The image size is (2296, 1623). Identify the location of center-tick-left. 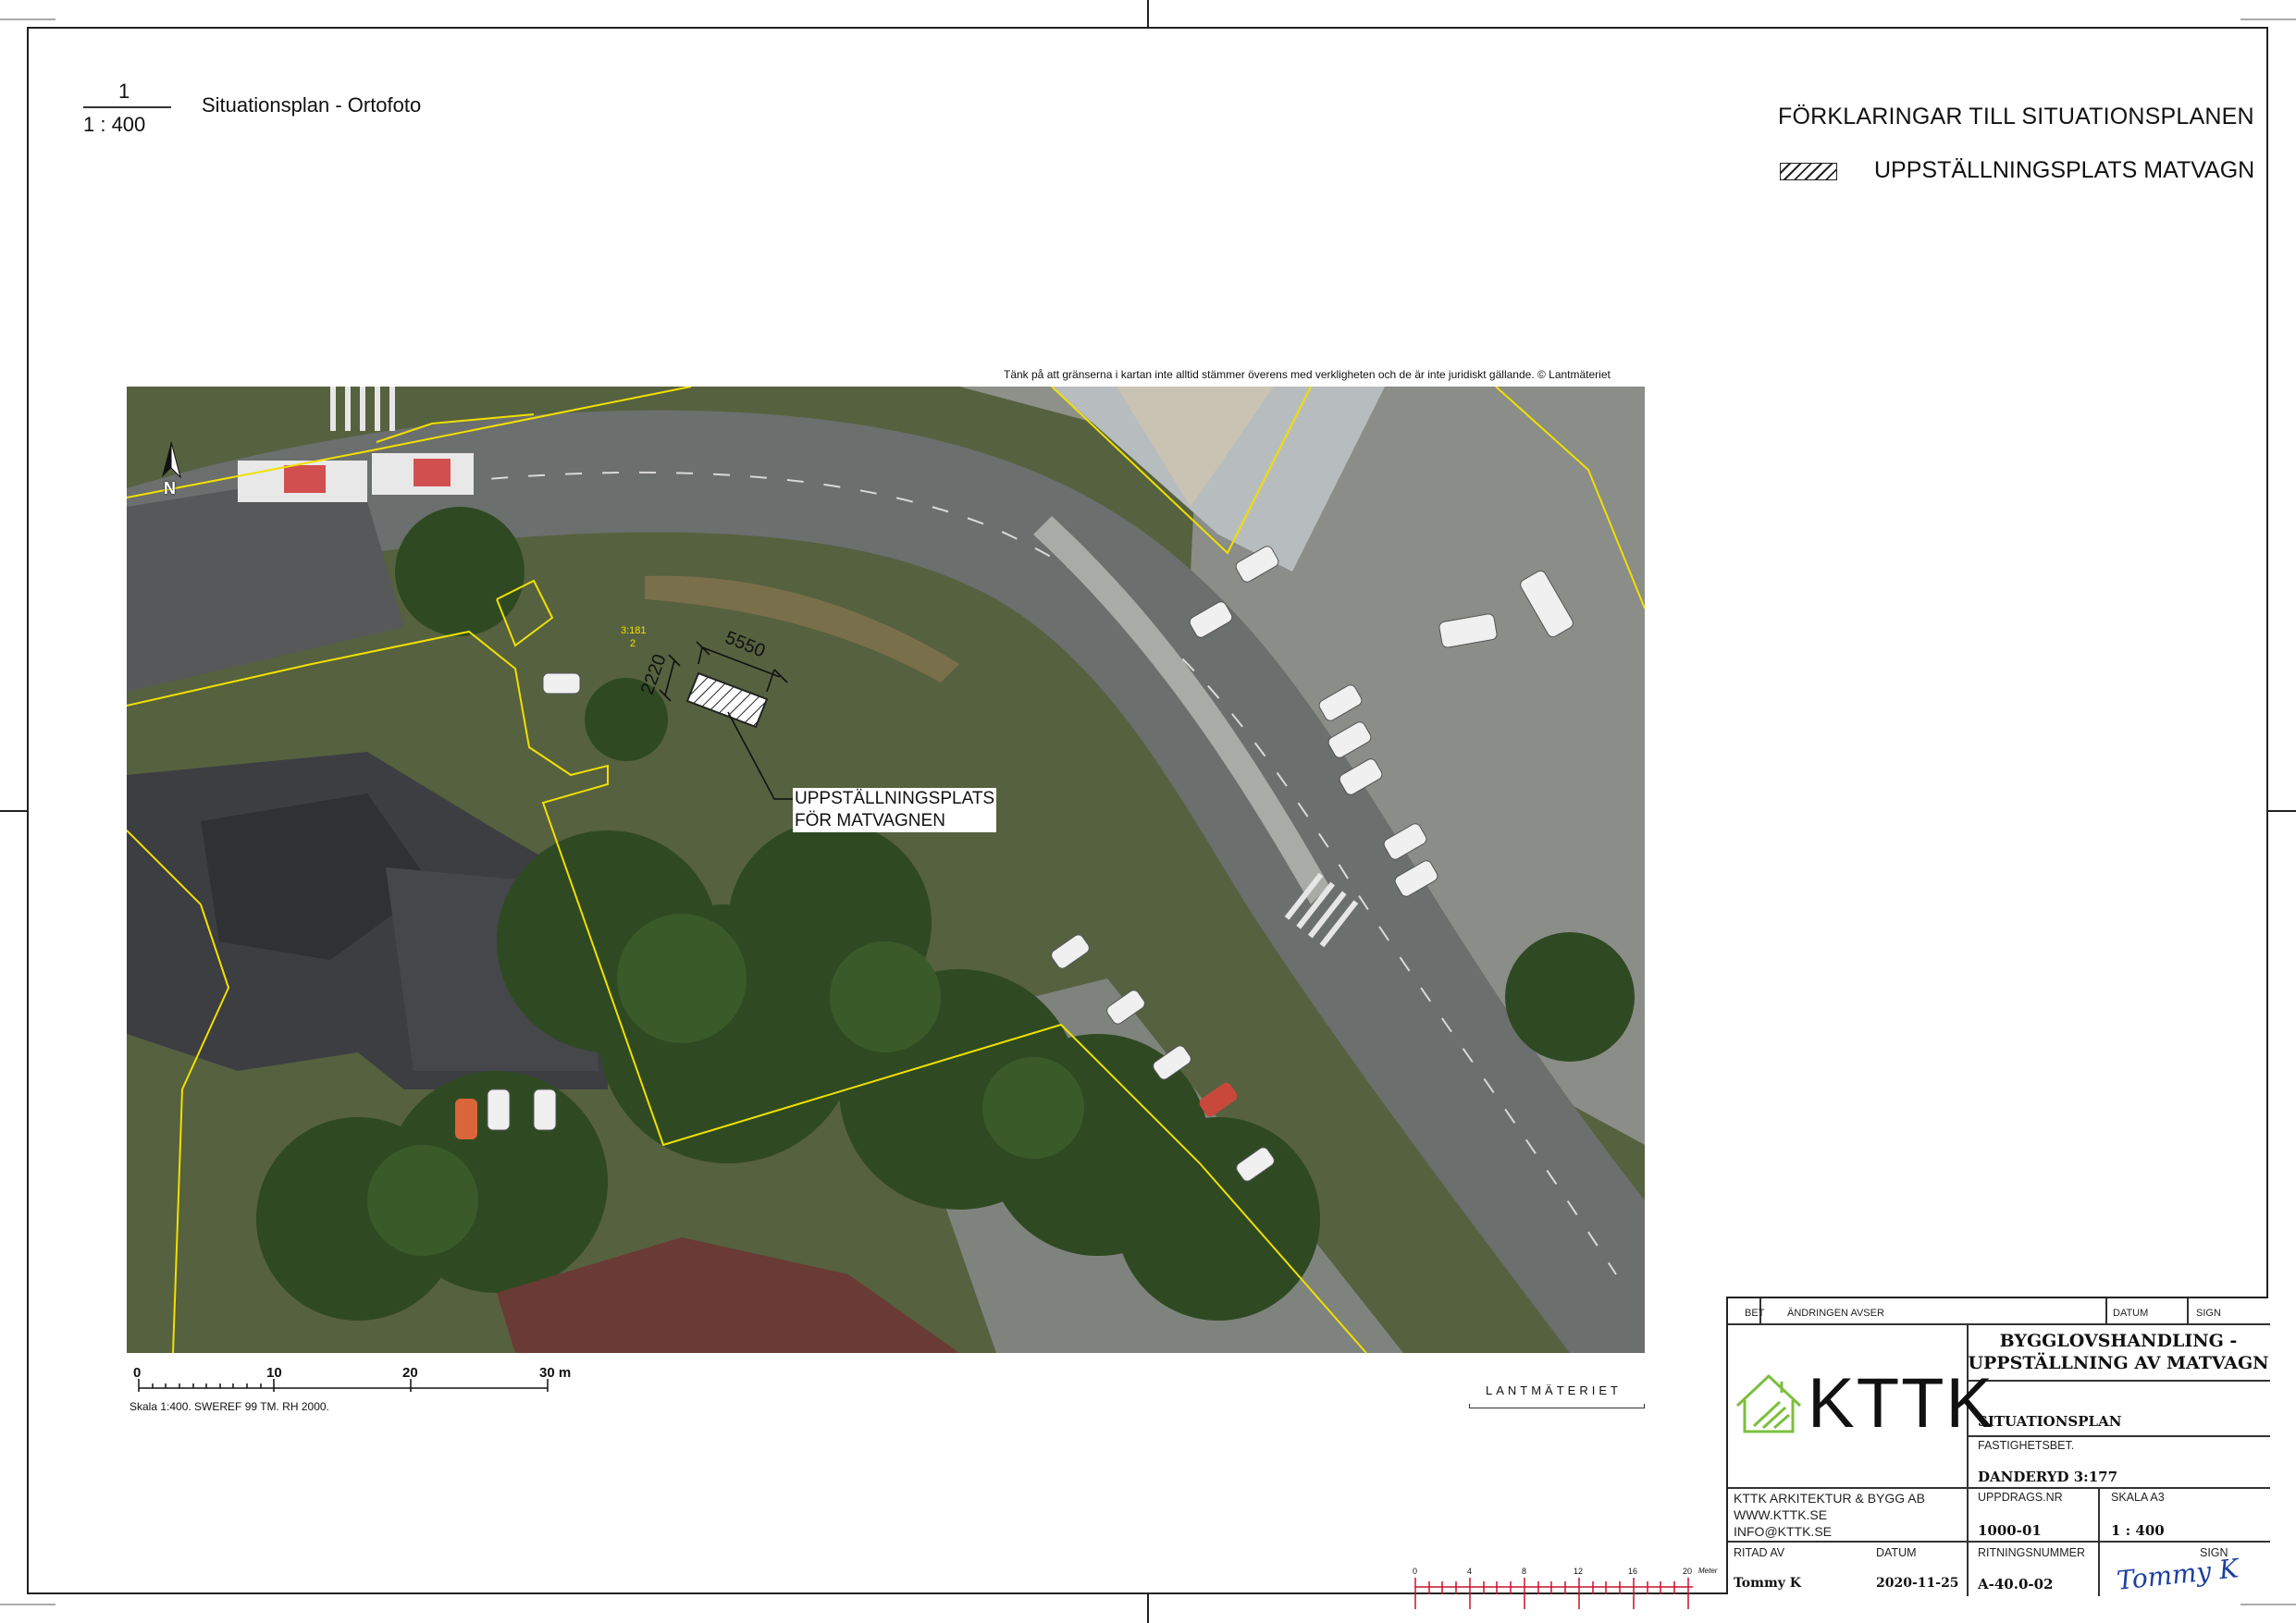
(13, 811).